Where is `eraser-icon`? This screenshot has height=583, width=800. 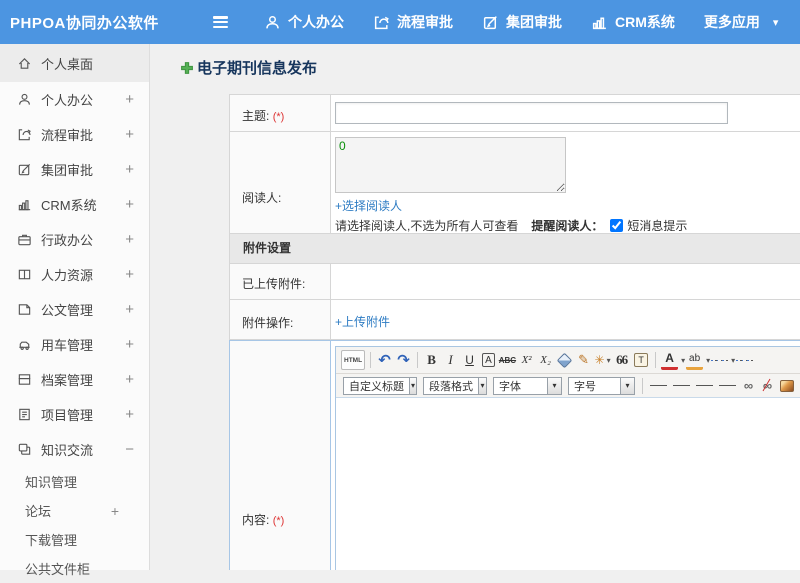 eraser-icon is located at coordinates (565, 360).